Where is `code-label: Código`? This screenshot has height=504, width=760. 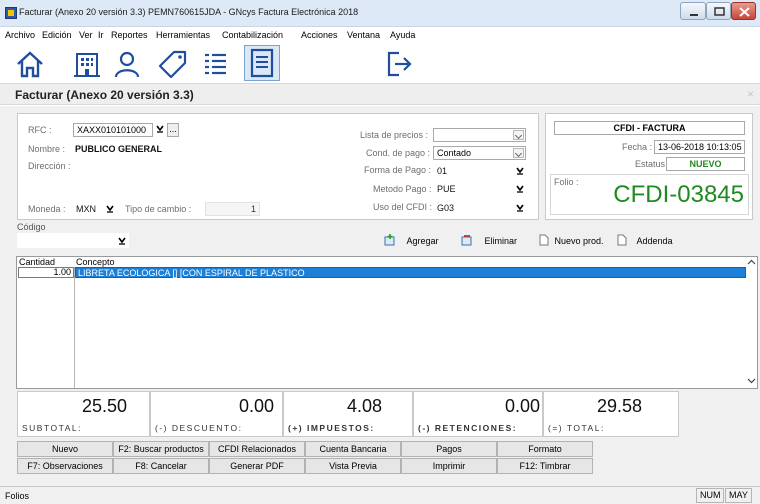 code-label: Código is located at coordinates (31, 227).